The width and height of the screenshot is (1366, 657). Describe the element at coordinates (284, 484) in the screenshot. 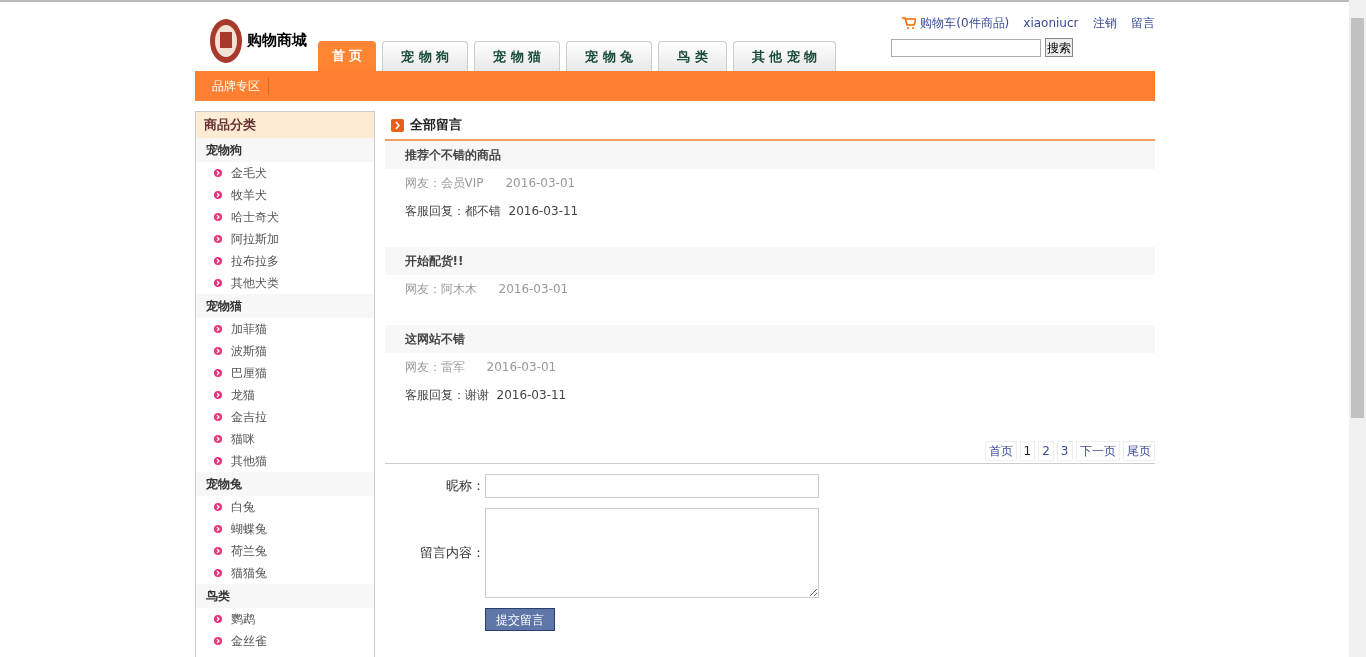

I see `category-group: 宠物兔` at that location.